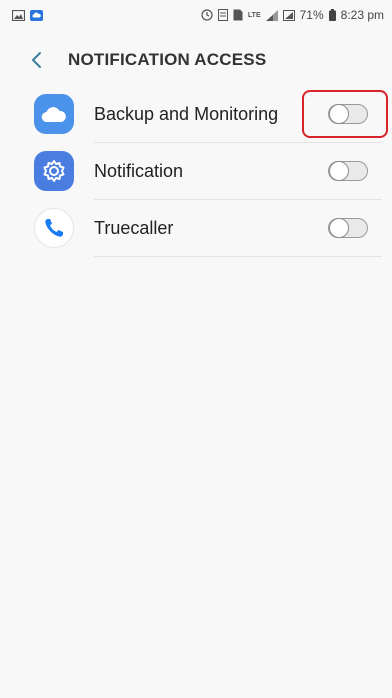 This screenshot has height=698, width=392. Describe the element at coordinates (134, 228) in the screenshot. I see `app-label: Truecaller` at that location.